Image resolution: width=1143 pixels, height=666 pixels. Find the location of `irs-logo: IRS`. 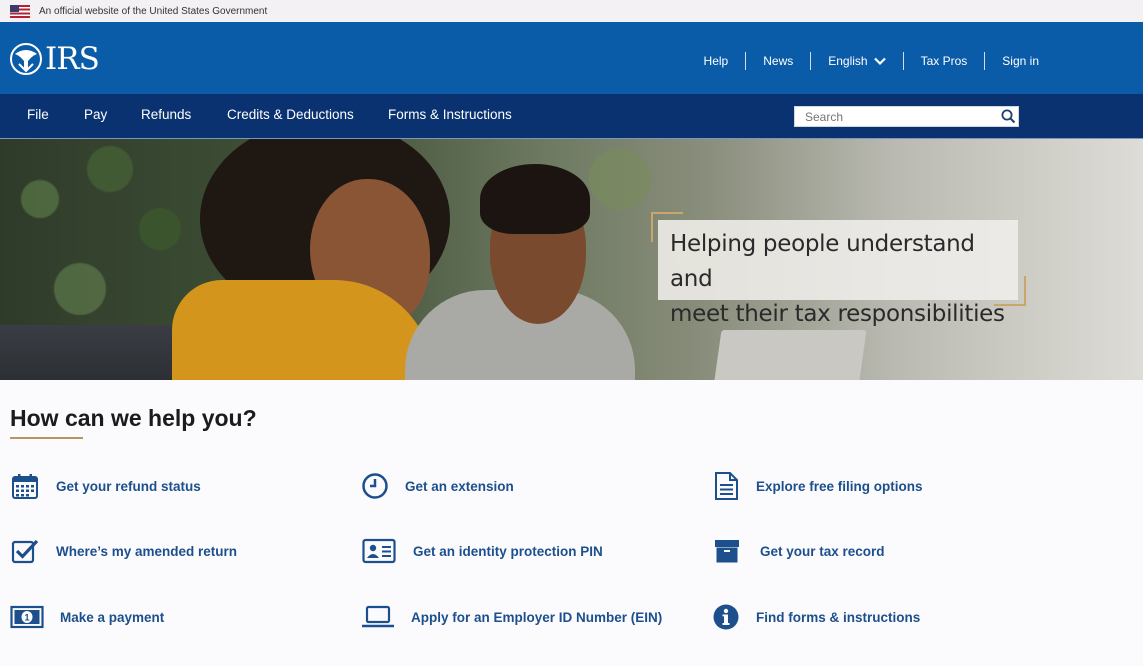

irs-logo: IRS is located at coordinates (54, 59).